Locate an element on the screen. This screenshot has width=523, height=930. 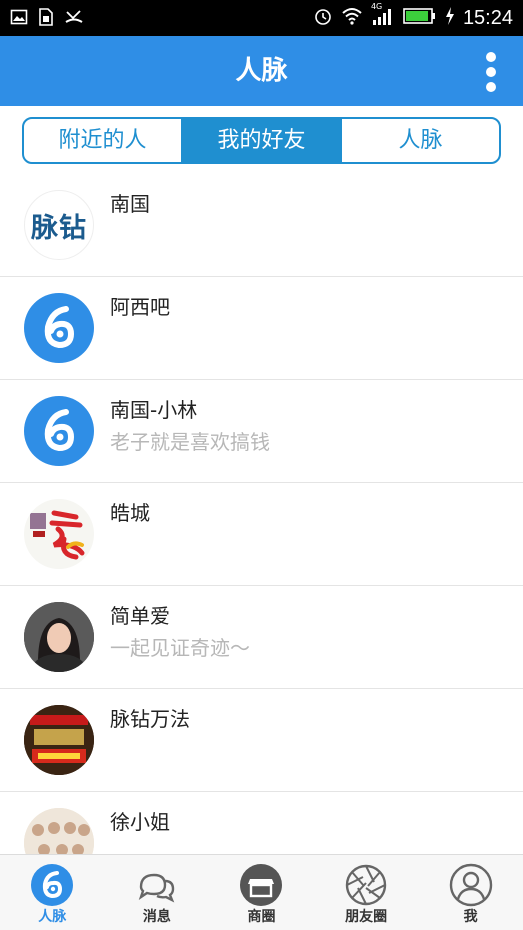
alarm-icon is located at coordinates (323, 18).